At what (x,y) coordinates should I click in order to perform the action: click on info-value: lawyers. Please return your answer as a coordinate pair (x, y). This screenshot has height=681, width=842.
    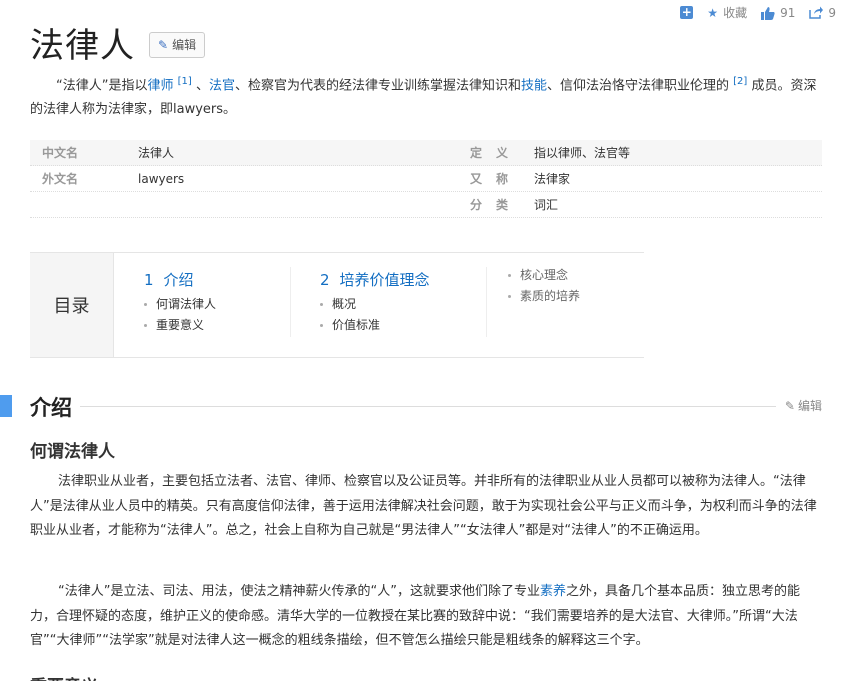
    Looking at the image, I should click on (161, 178).